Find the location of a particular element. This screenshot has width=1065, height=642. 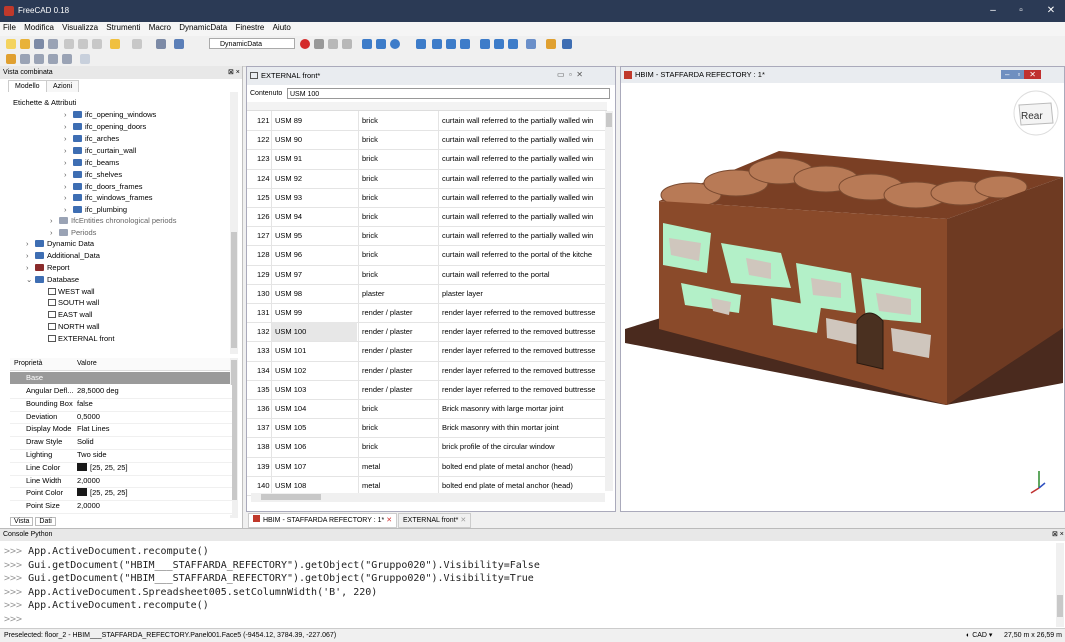

cell-a: USM 97 is located at coordinates (314, 274).